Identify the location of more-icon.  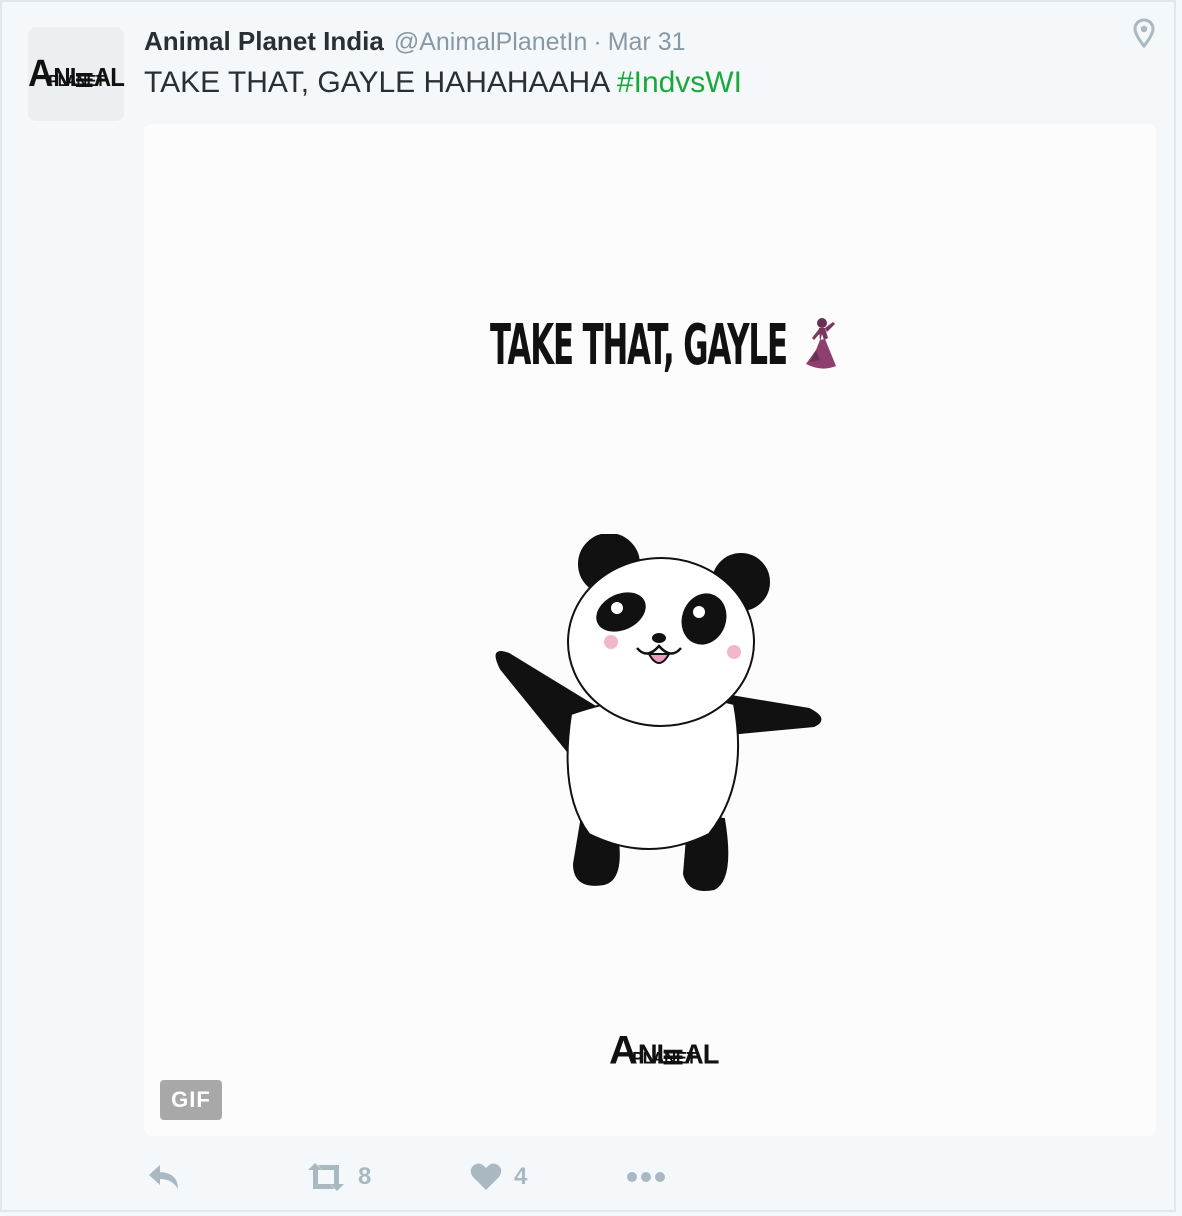
(646, 1177).